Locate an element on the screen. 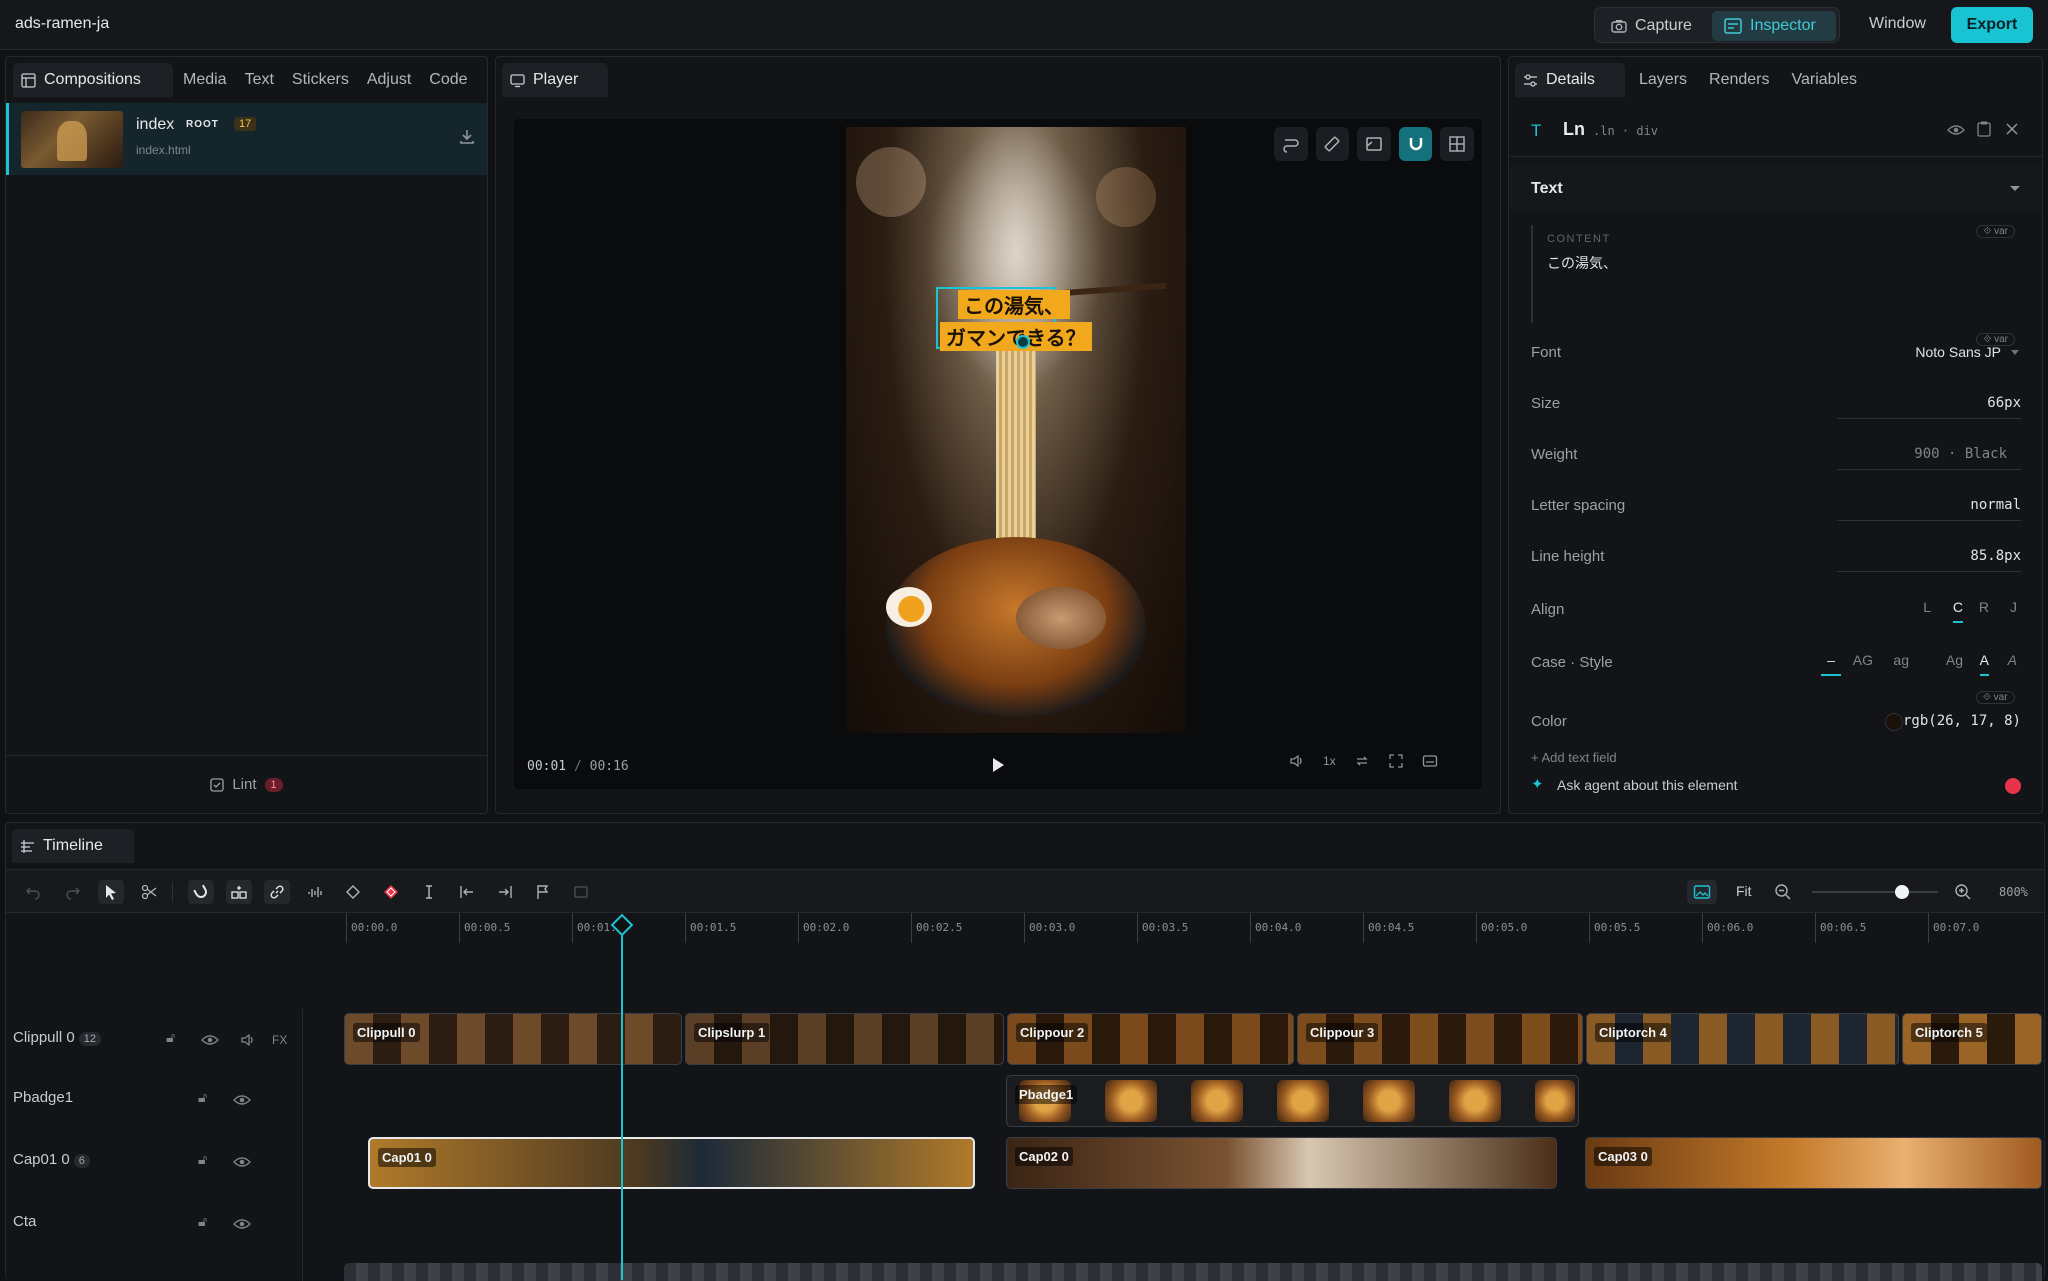  path-tool-button is located at coordinates (1291, 144).